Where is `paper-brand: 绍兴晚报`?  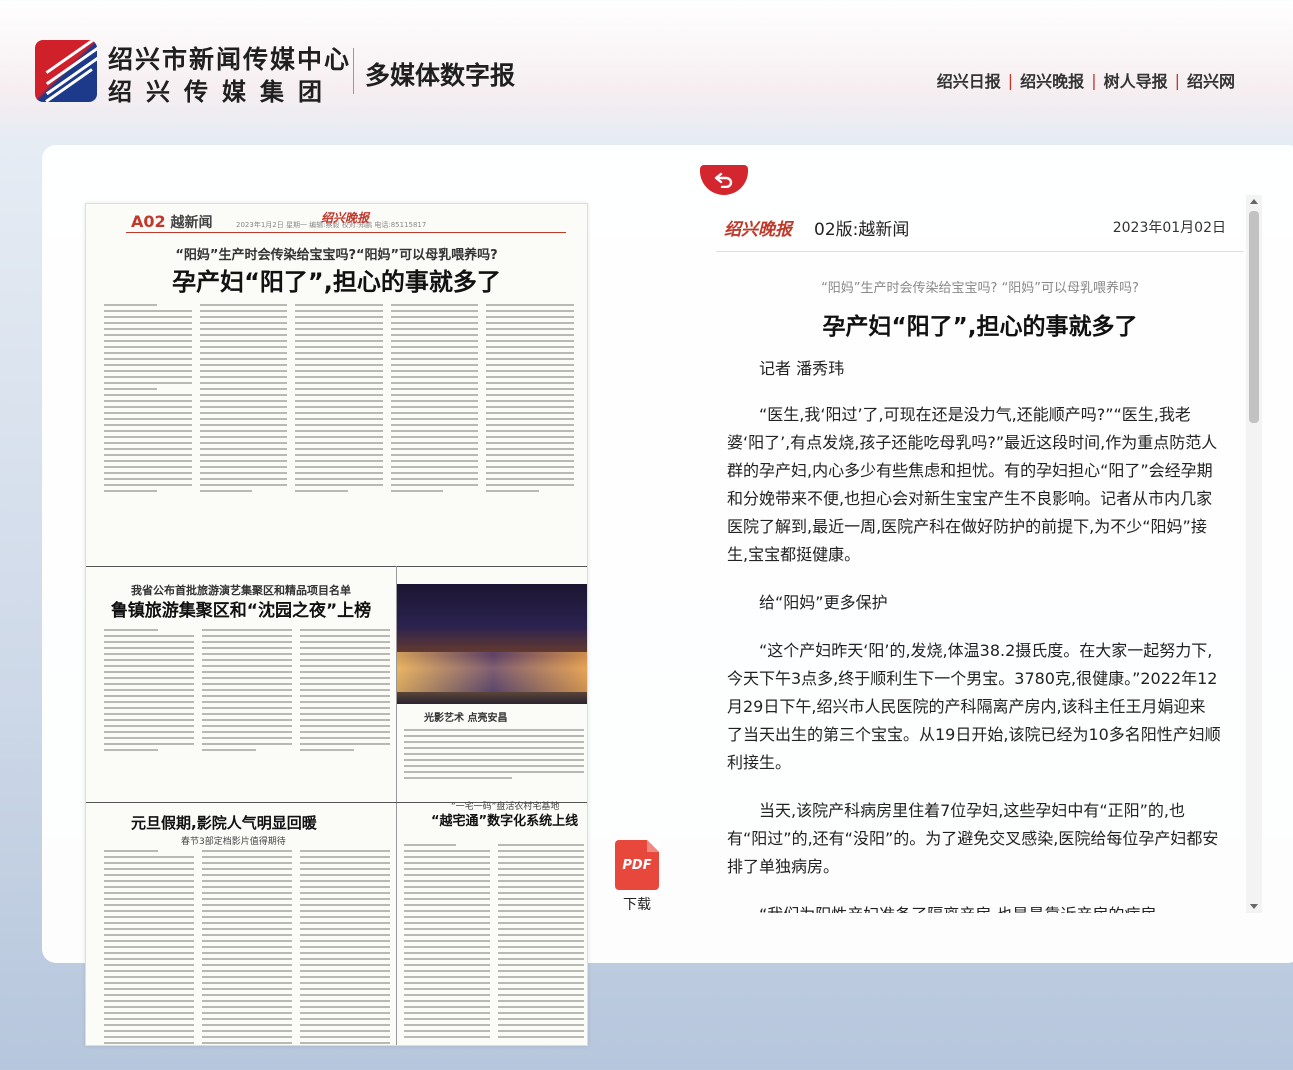 paper-brand: 绍兴晚报 is located at coordinates (345, 218).